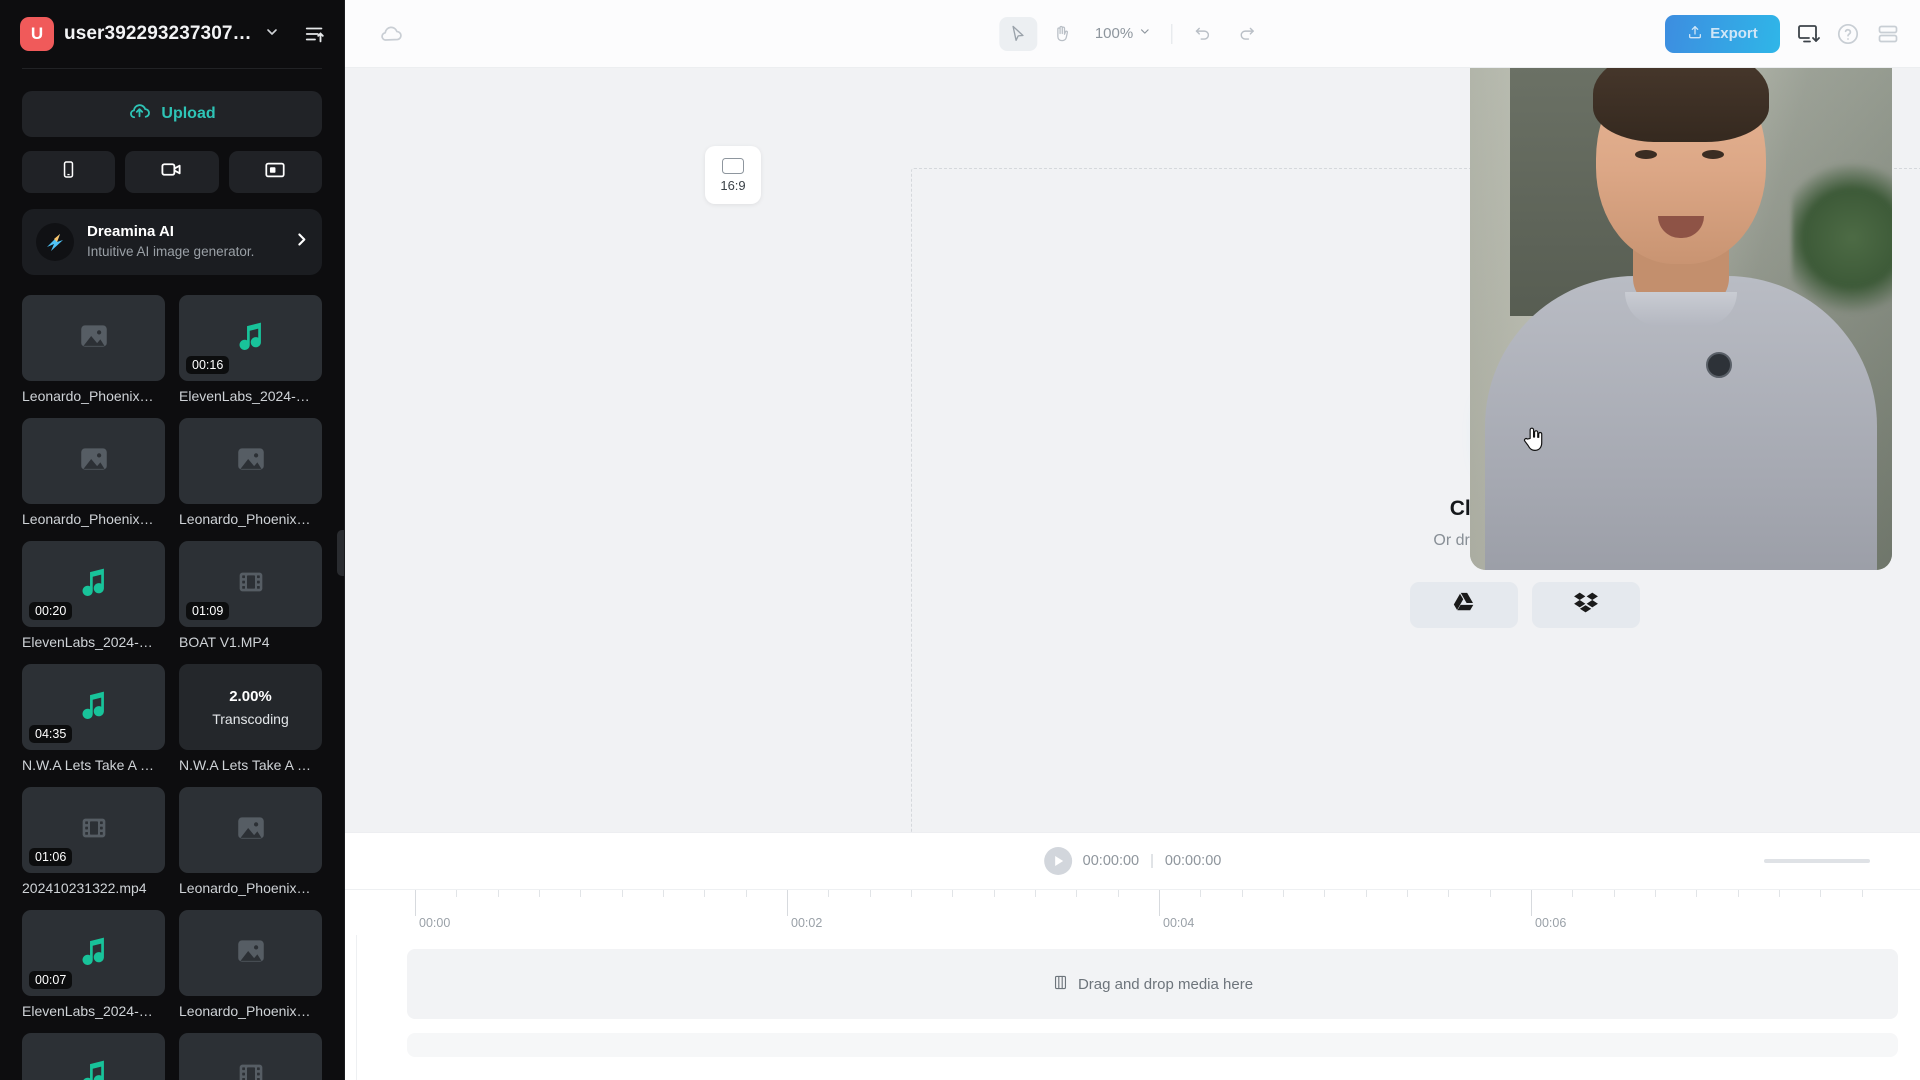 The height and width of the screenshot is (1080, 1920). Describe the element at coordinates (84, 888) in the screenshot. I see `media-item-name: 202410231322.mp4` at that location.